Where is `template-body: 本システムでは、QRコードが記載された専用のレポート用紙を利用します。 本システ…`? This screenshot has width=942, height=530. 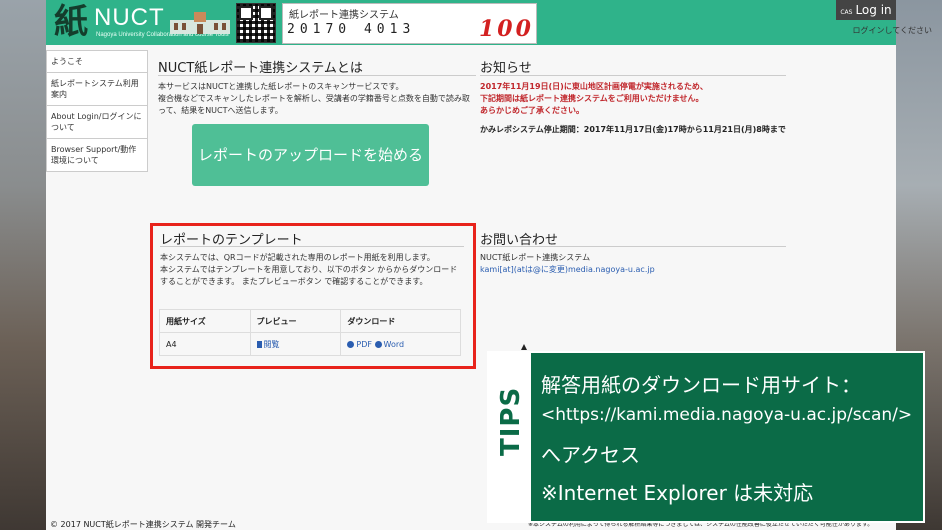 template-body: 本システムでは、QRコードが記載された専用のレポート用紙を利用します。 本システ… is located at coordinates (309, 269).